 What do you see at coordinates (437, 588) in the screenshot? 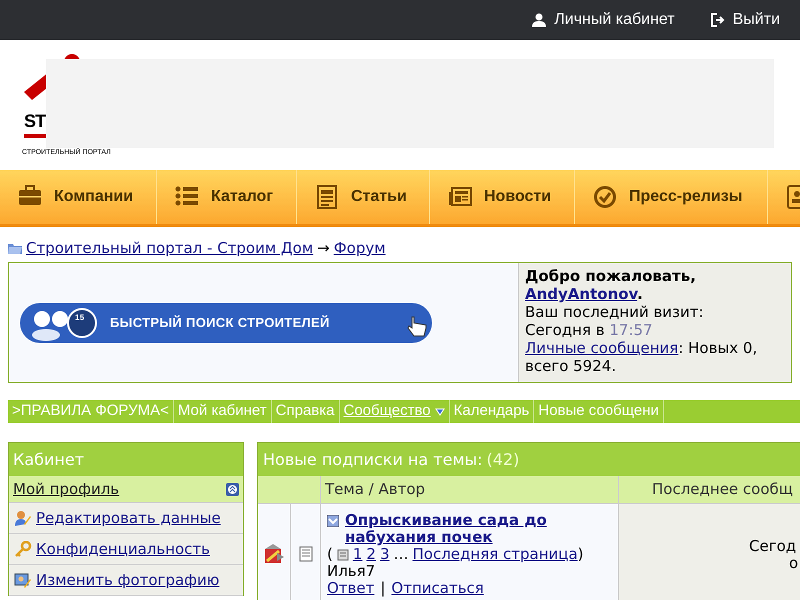
I see `topic-action-link: Отписаться` at bounding box center [437, 588].